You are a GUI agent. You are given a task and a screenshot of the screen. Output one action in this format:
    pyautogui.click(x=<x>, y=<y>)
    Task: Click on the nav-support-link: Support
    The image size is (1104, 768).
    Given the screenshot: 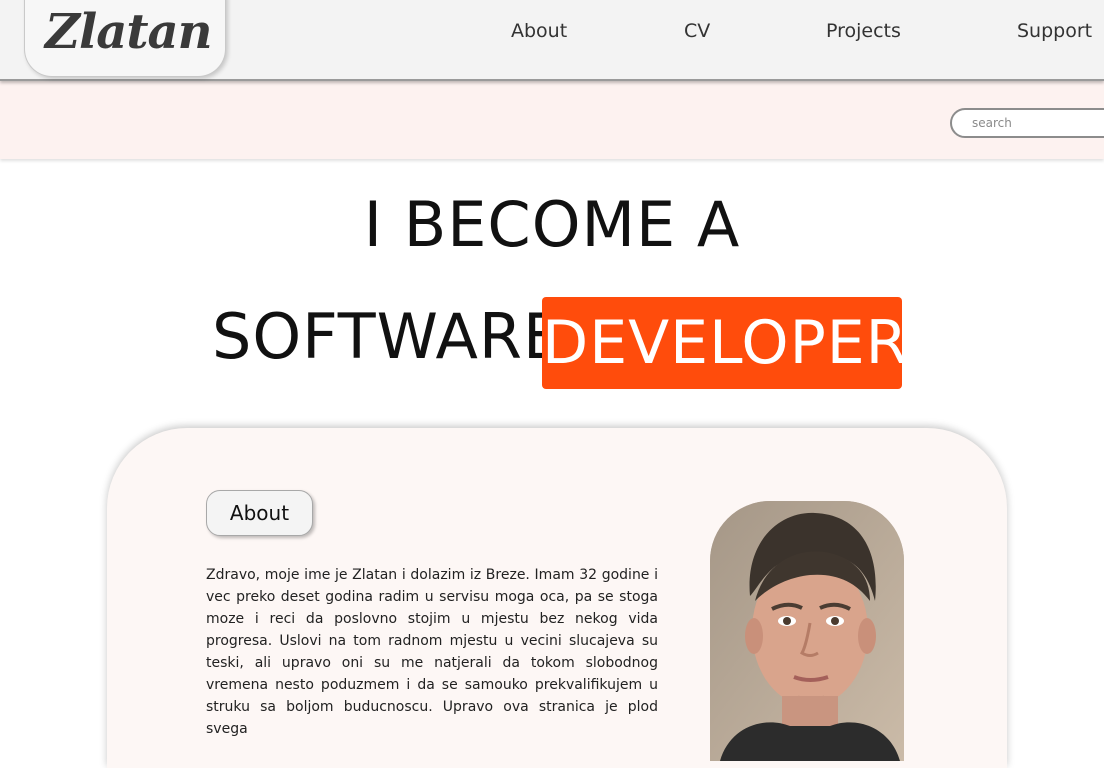 What is the action you would take?
    pyautogui.click(x=1054, y=31)
    